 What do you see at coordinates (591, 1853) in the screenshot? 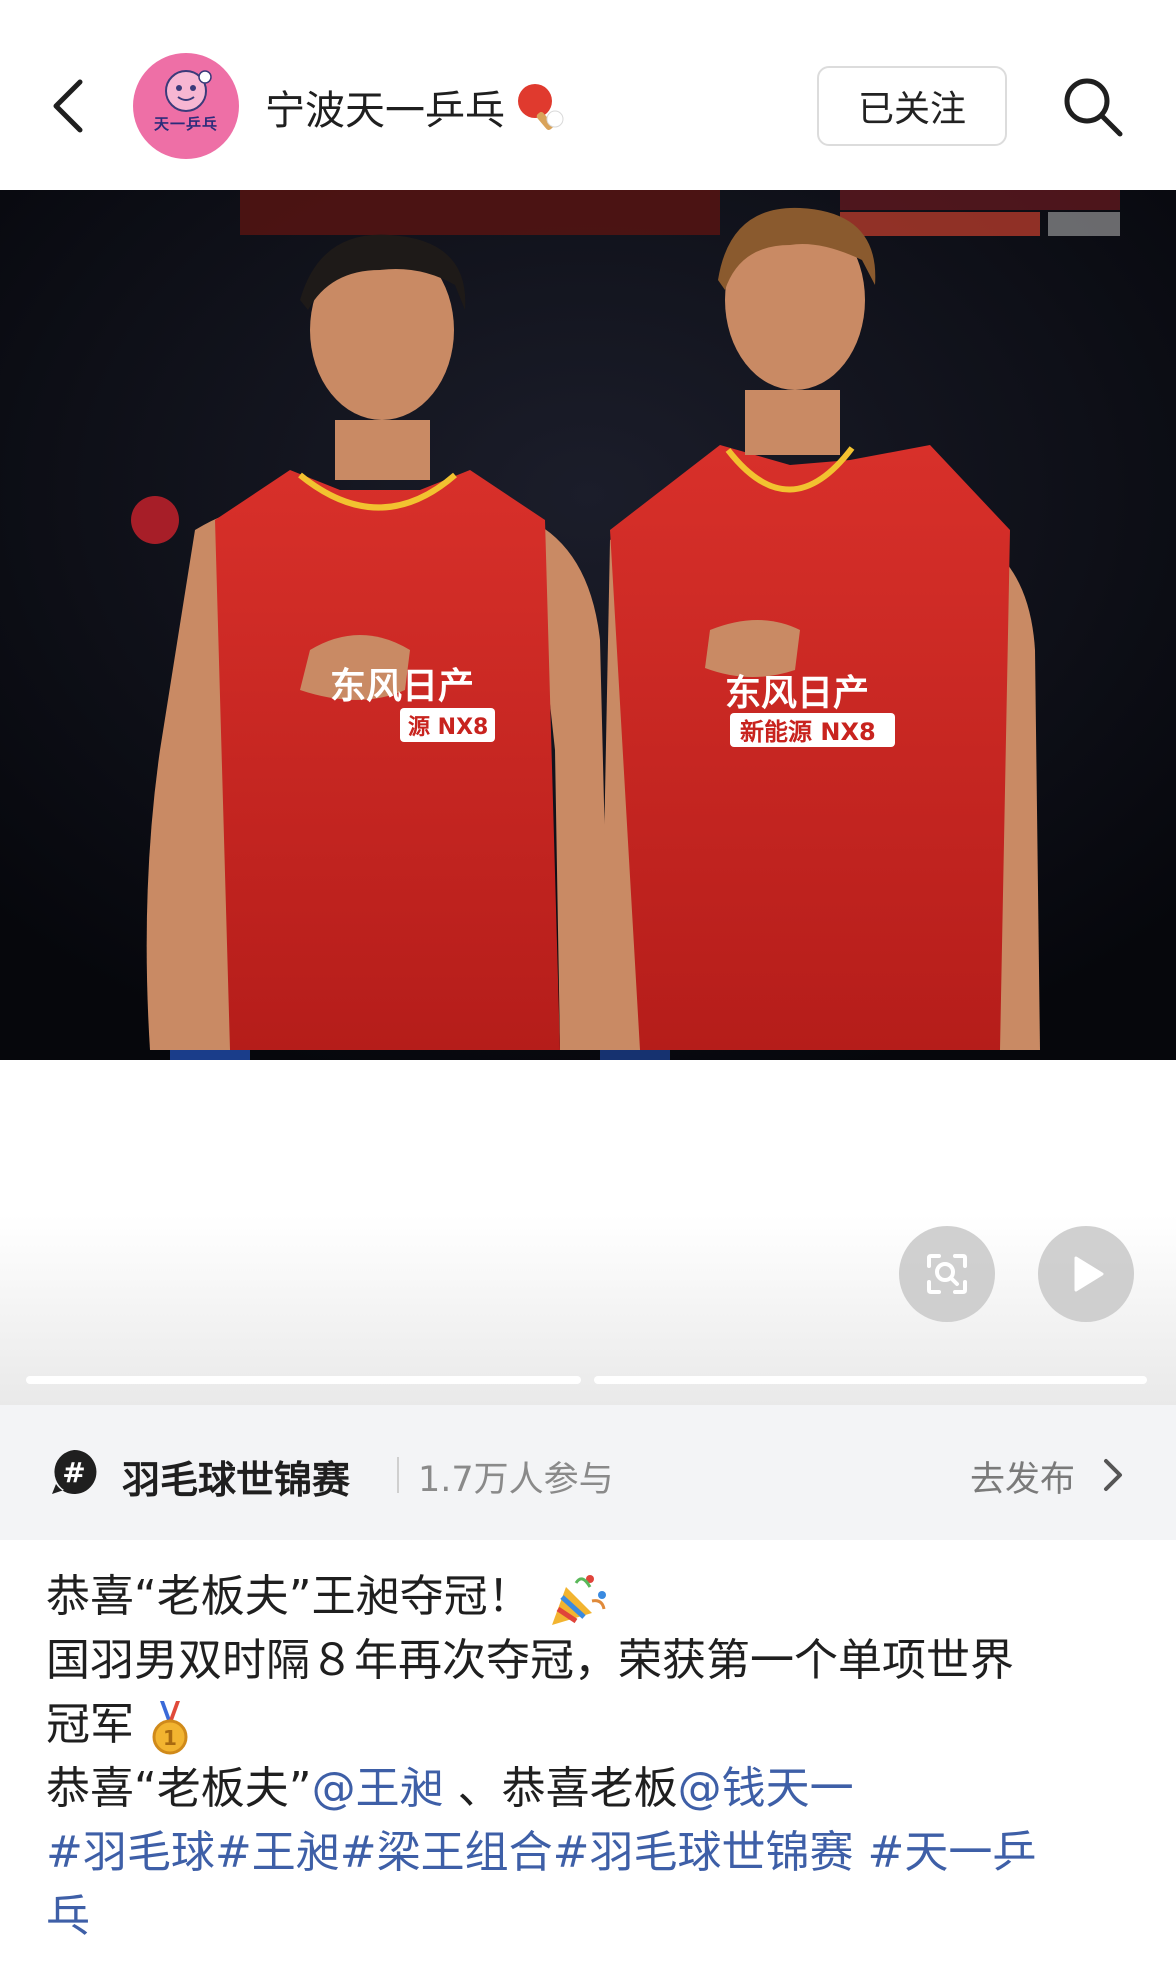
I see `post-hashtags: #羽毛球#王昶#梁王组合#羽毛球世锦赛 #天一乒` at bounding box center [591, 1853].